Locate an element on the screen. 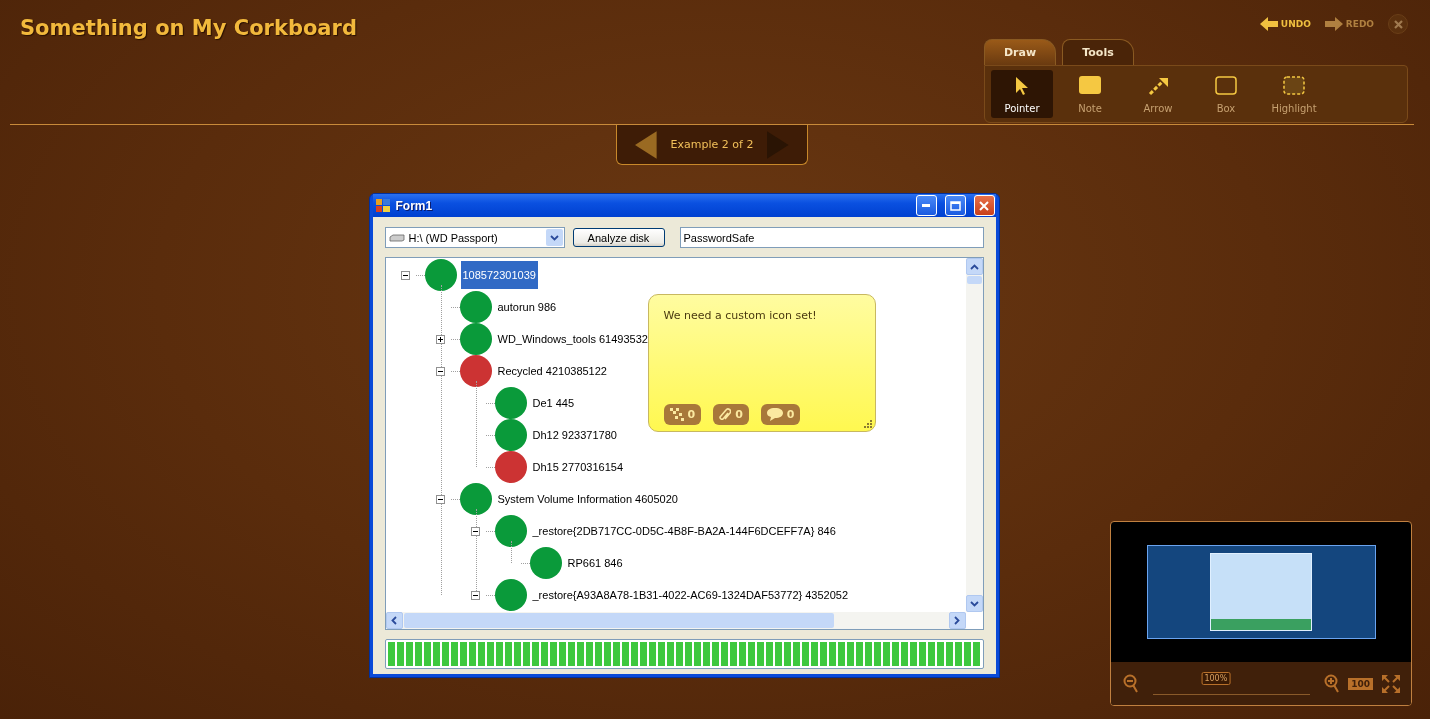 This screenshot has height=719, width=1430. actual-size-button: 100 is located at coordinates (1360, 683).